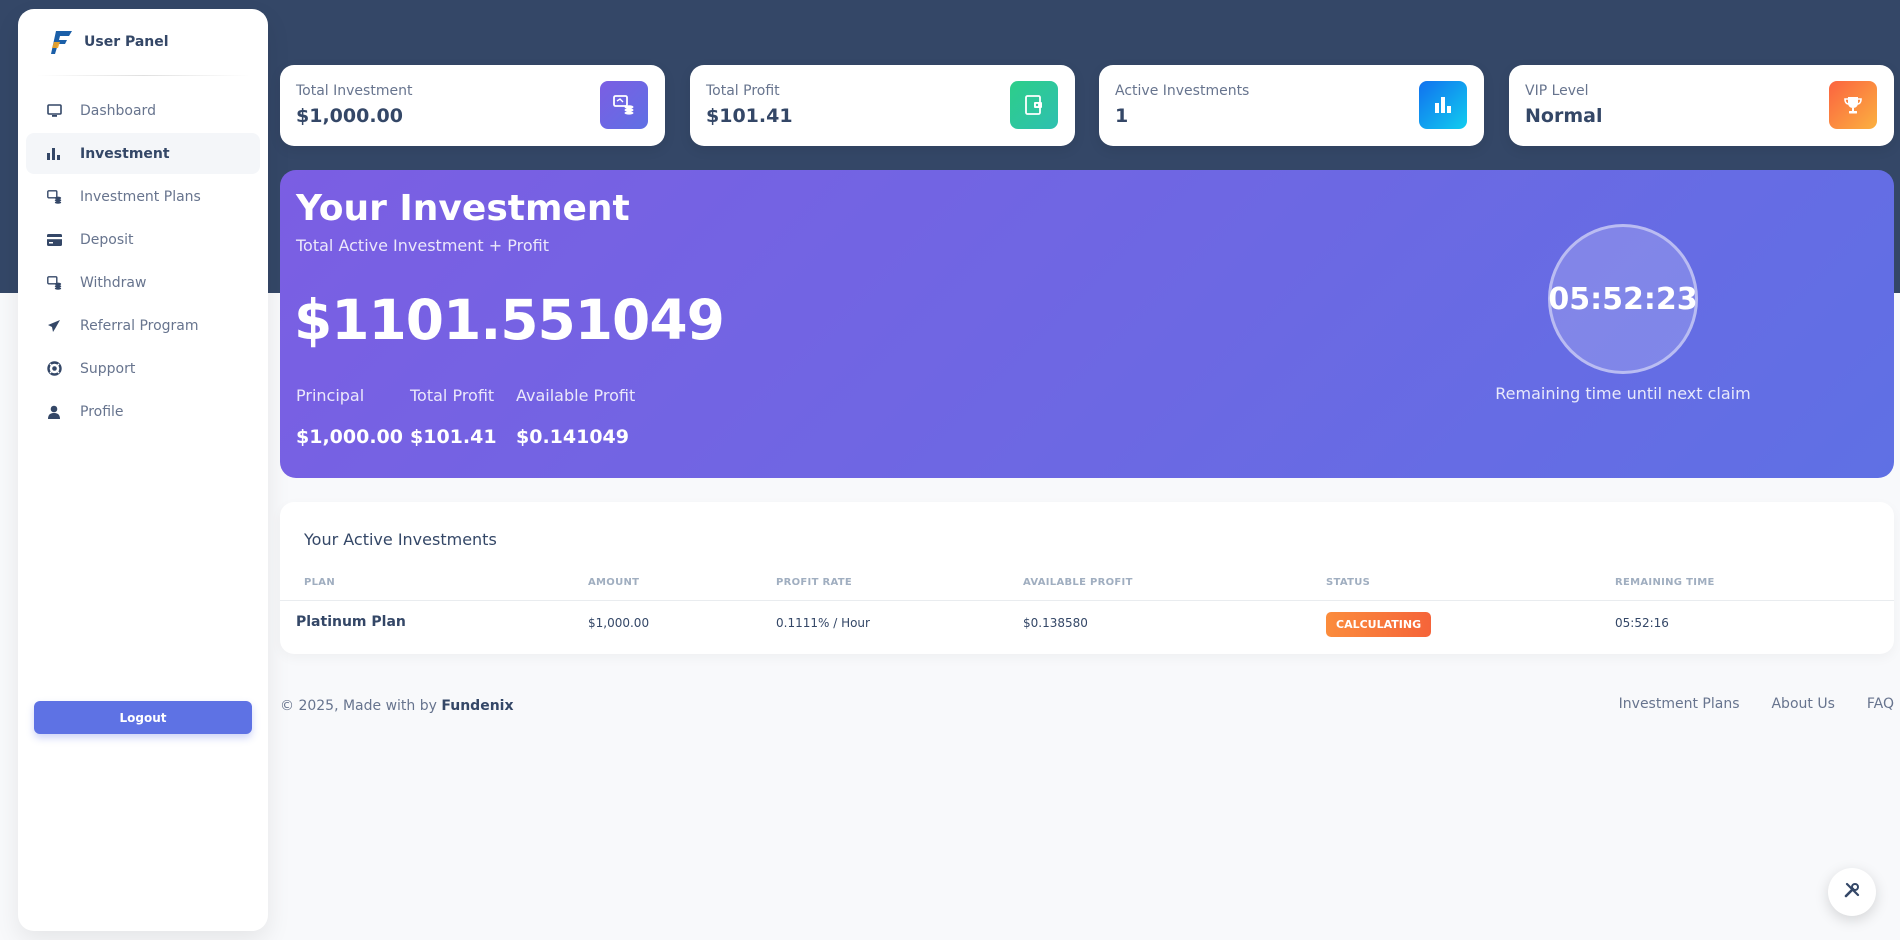 The height and width of the screenshot is (940, 1900). I want to click on column-header-plan: PLAN, so click(320, 582).